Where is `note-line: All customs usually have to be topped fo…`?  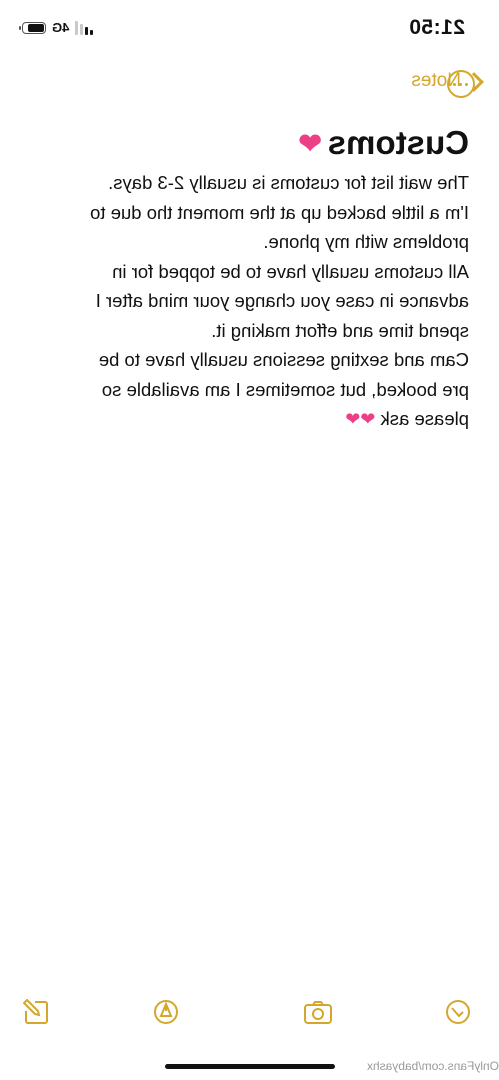 note-line: All customs usually have to be topped fo… is located at coordinates (290, 271).